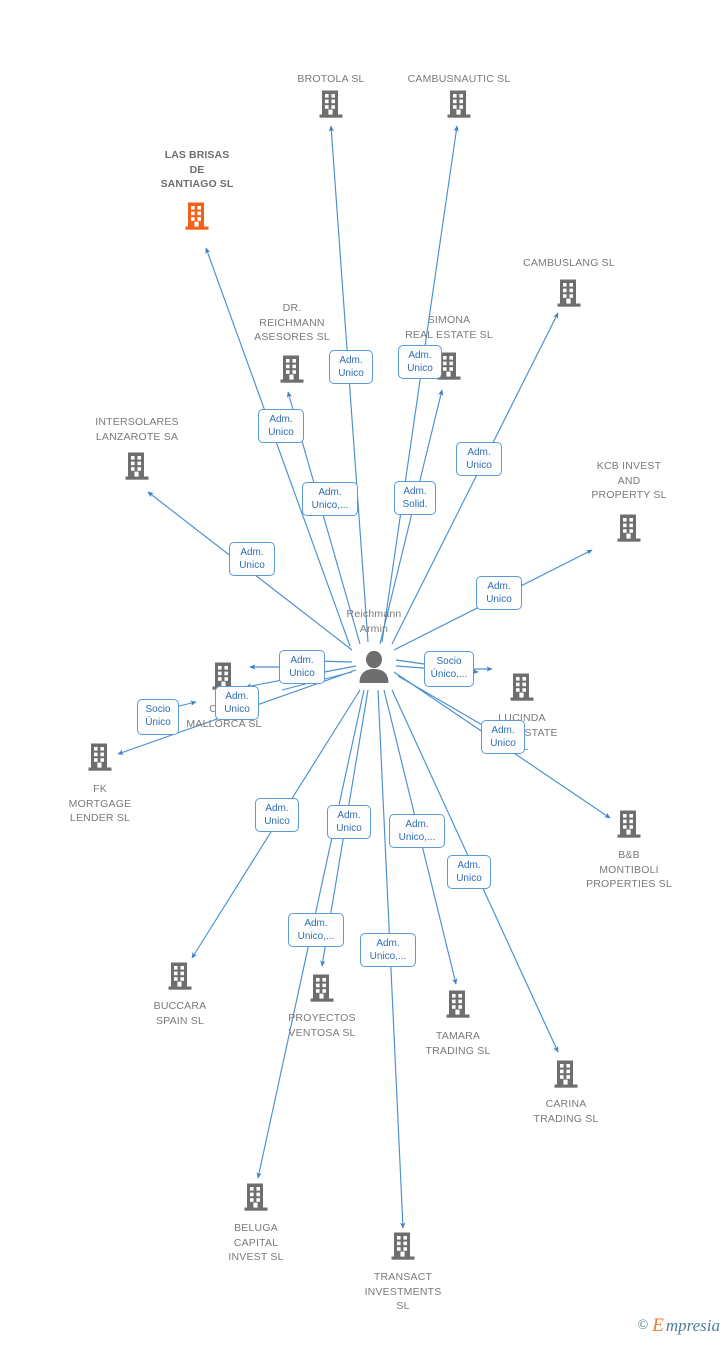 The width and height of the screenshot is (728, 1345). I want to click on company-name-label: CARINA TRADING SL, so click(566, 1111).